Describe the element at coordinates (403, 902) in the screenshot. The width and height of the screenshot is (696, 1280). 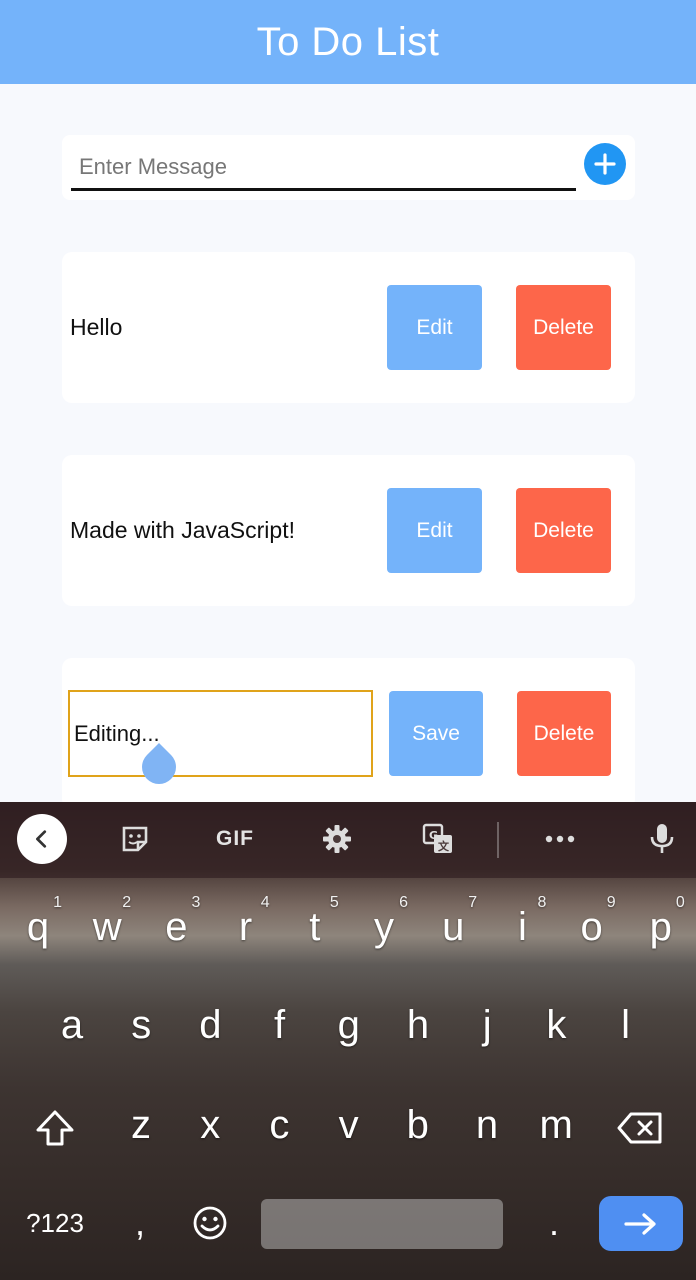
I see `key-hint: 6` at that location.